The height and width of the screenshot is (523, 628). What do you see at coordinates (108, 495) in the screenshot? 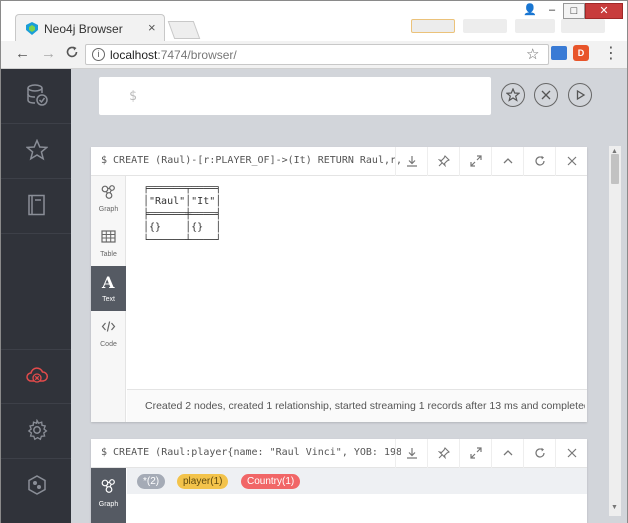
I see `tab-graph-active: Graph` at bounding box center [108, 495].